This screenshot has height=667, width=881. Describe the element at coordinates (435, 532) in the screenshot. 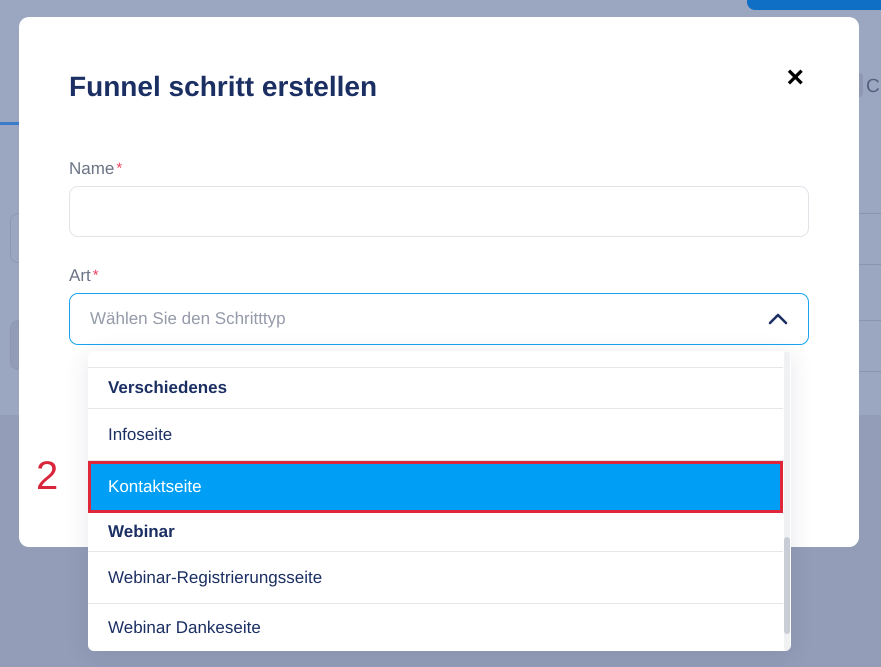

I see `option-group-heading: Webinar` at that location.